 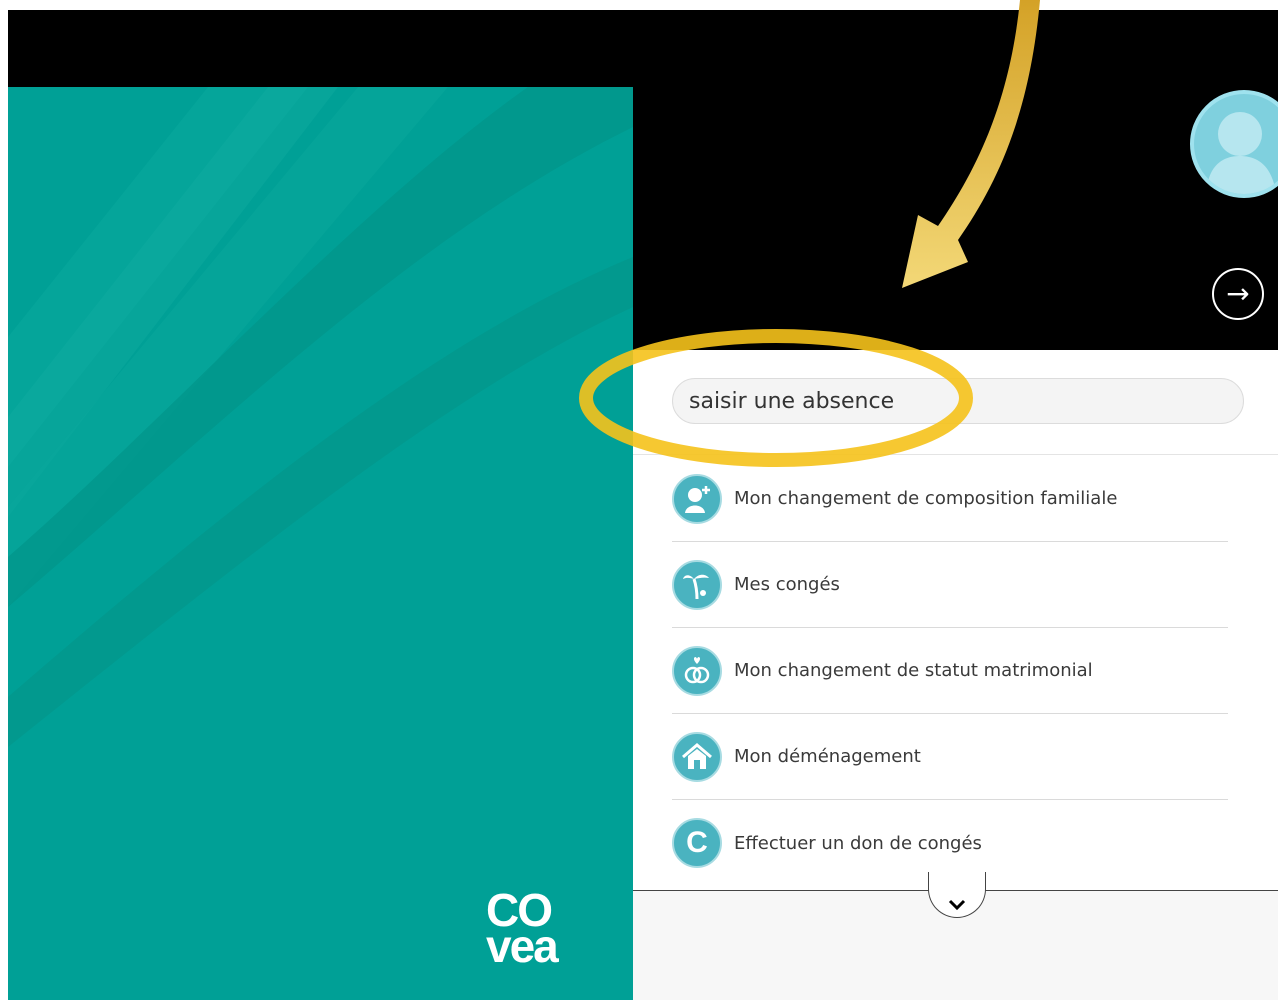 I want to click on list-item-marital-status: Mon changement de statut matrimonial, so click(x=950, y=671).